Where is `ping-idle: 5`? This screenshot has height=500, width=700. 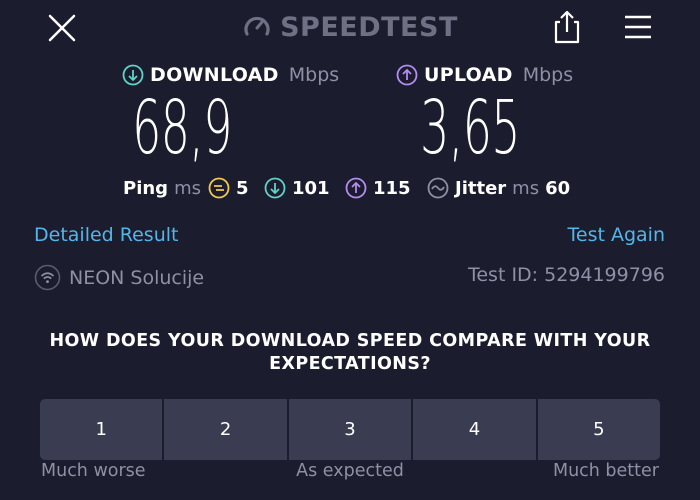 ping-idle: 5 is located at coordinates (228, 188).